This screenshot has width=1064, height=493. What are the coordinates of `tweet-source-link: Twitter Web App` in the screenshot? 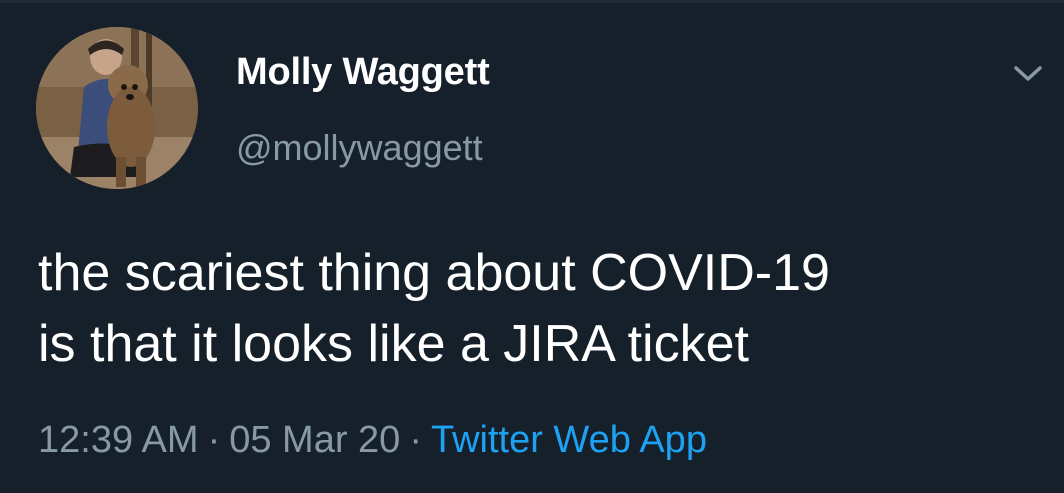 It's located at (569, 440).